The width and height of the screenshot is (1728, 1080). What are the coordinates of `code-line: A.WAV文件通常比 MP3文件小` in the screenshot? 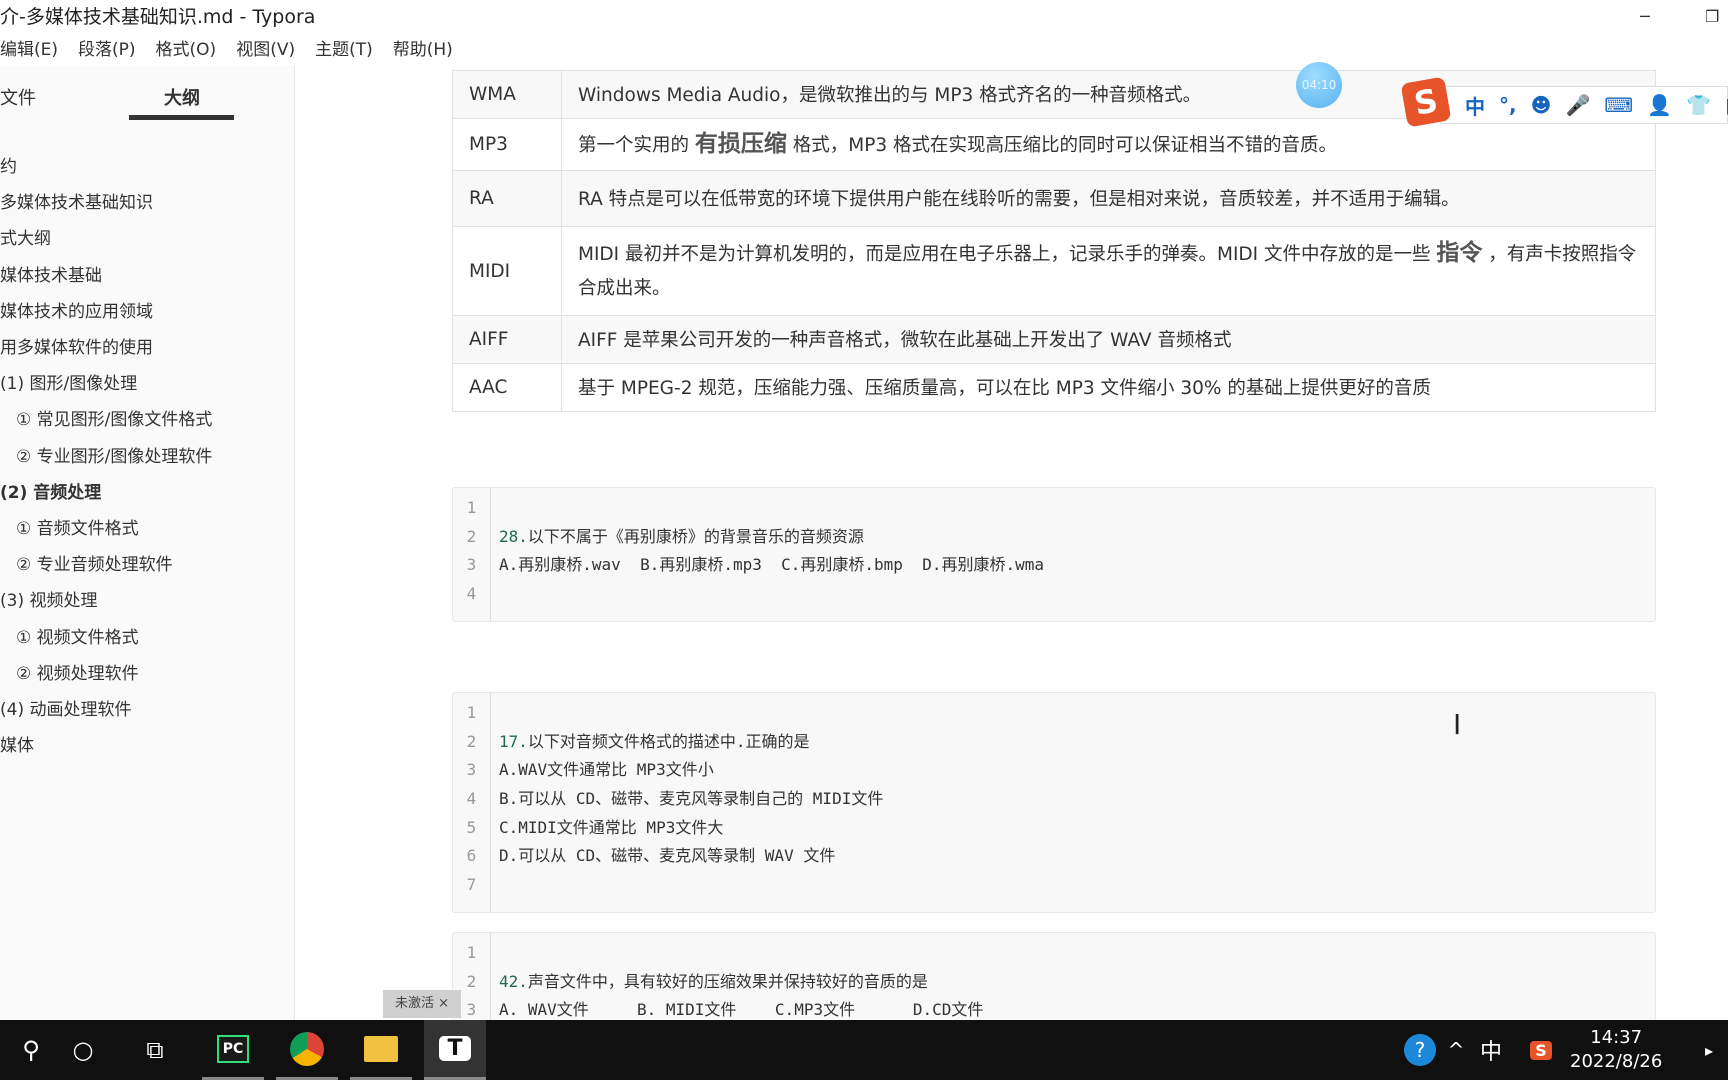 It's located at (606, 770).